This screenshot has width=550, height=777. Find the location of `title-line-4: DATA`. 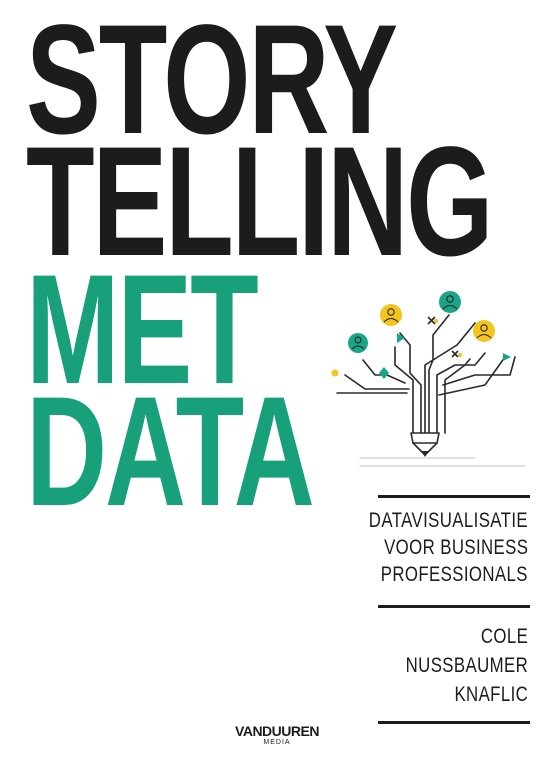

title-line-4: DATA is located at coordinates (170, 452).